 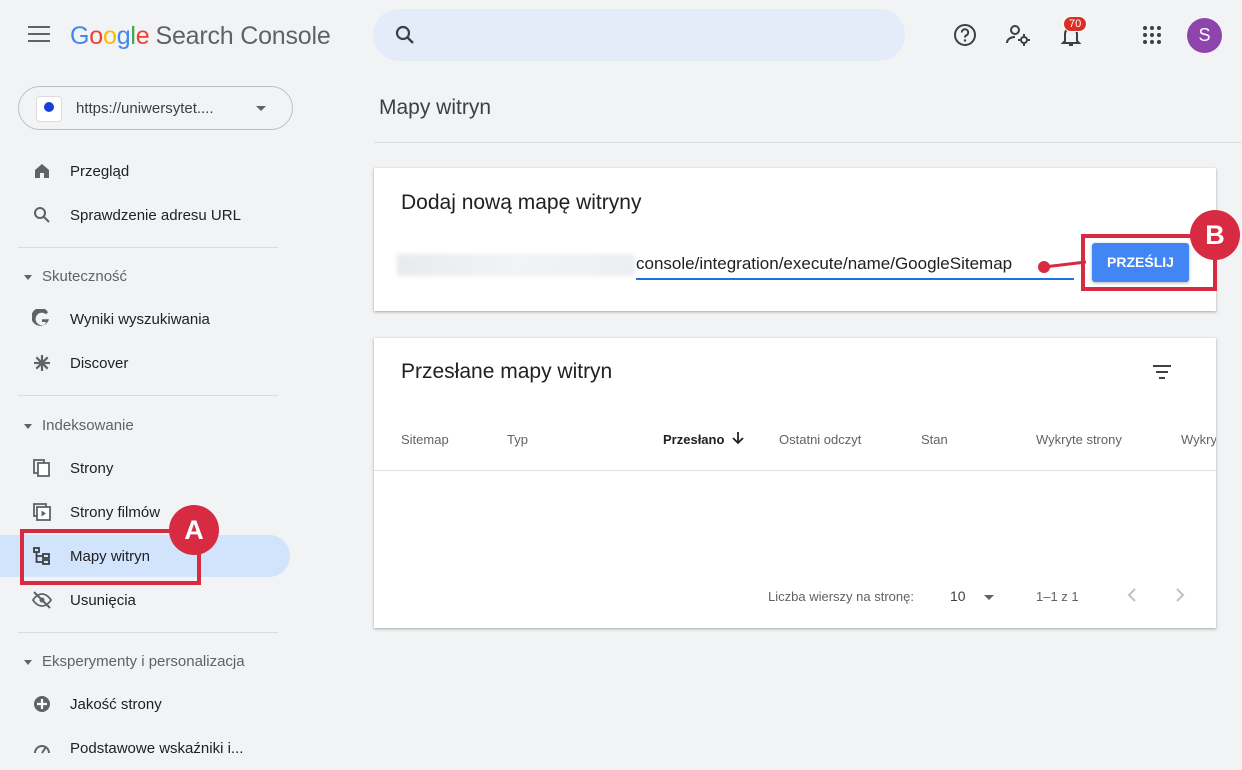 I want to click on table-header-divider, so click(x=795, y=470).